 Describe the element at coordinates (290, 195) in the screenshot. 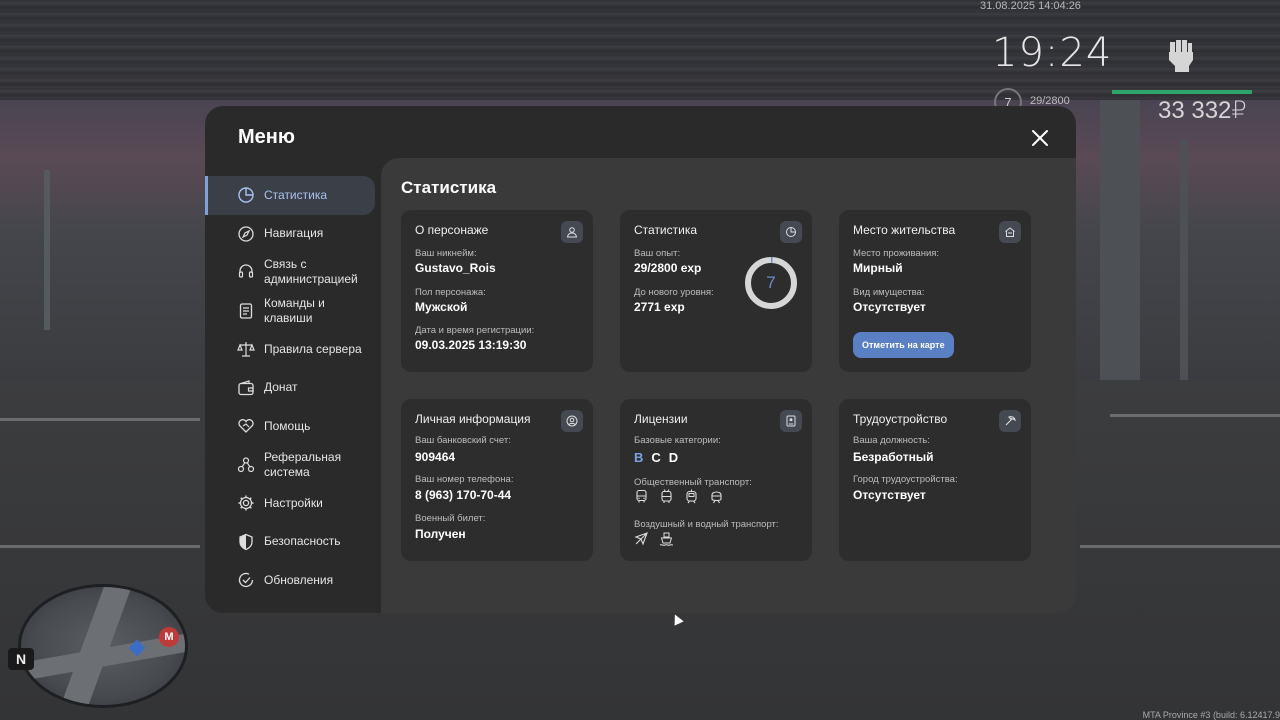

I see `sidebar-item-statistics: Статистика` at that location.